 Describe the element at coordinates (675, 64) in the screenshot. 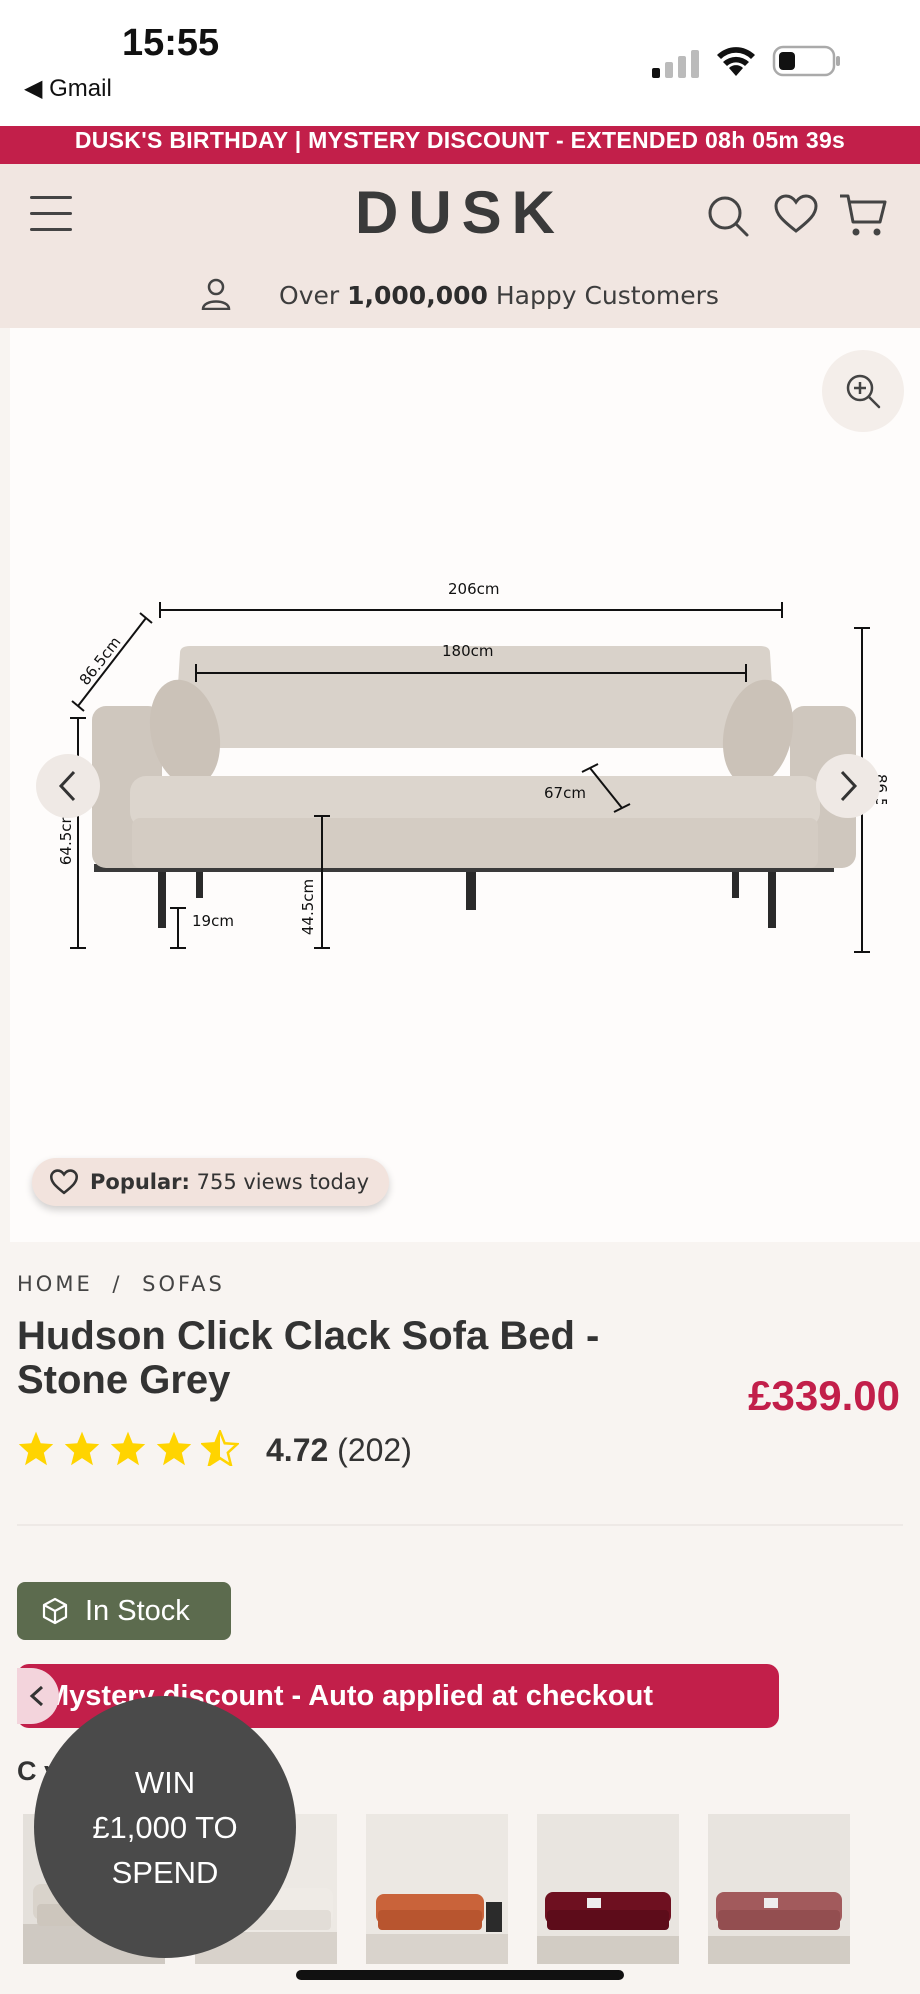

I see `signal-icon` at that location.